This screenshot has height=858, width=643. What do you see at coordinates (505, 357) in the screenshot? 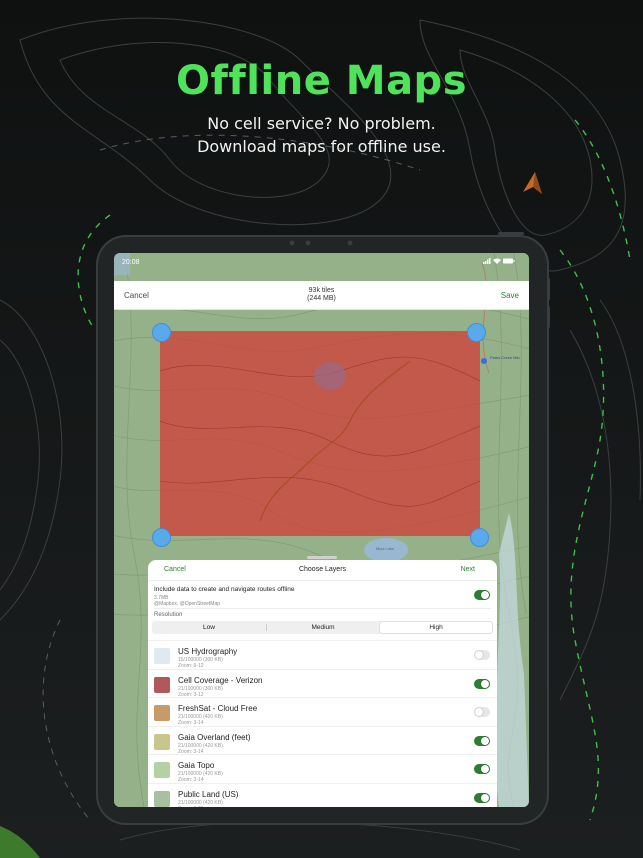
I see `peak-label: Parks Creek Mtn` at bounding box center [505, 357].